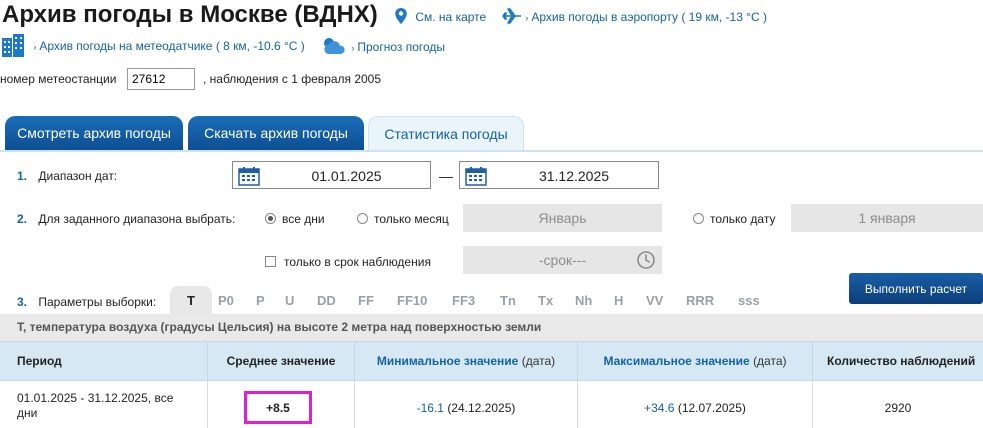  Describe the element at coordinates (334, 46) in the screenshot. I see `cloud-sun-icon` at that location.